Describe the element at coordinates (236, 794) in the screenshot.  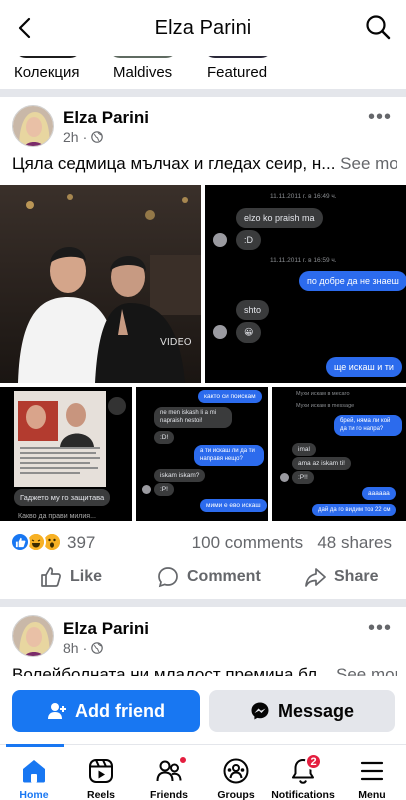
I see `tab-label: Groups` at that location.